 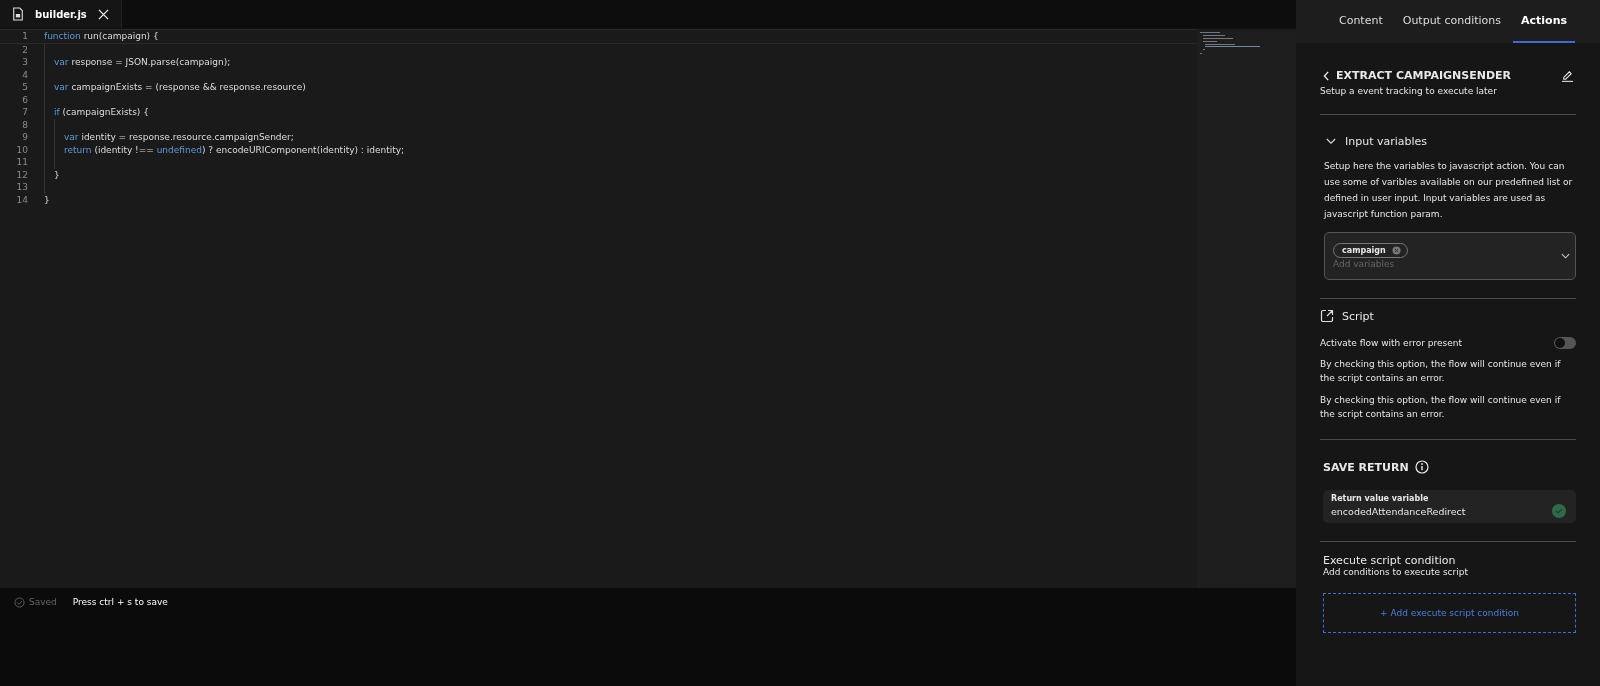 What do you see at coordinates (234, 149) in the screenshot?
I see `code-line: return (identity !== undefined) ? encodeURIComponent(identity) : identity;` at bounding box center [234, 149].